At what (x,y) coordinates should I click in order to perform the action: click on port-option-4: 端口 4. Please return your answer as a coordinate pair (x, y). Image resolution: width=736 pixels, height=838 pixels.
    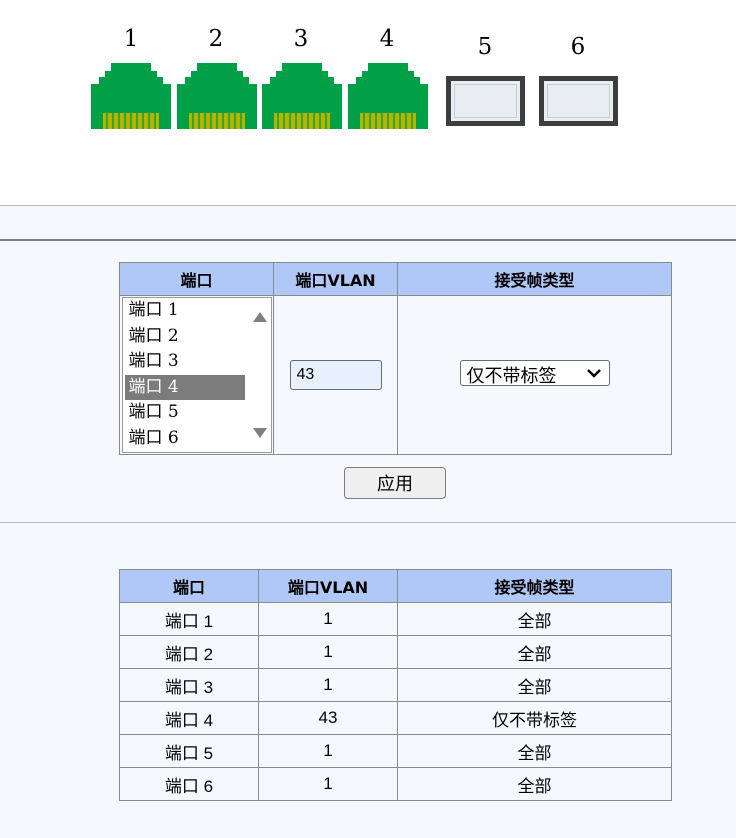
    Looking at the image, I should click on (184, 387).